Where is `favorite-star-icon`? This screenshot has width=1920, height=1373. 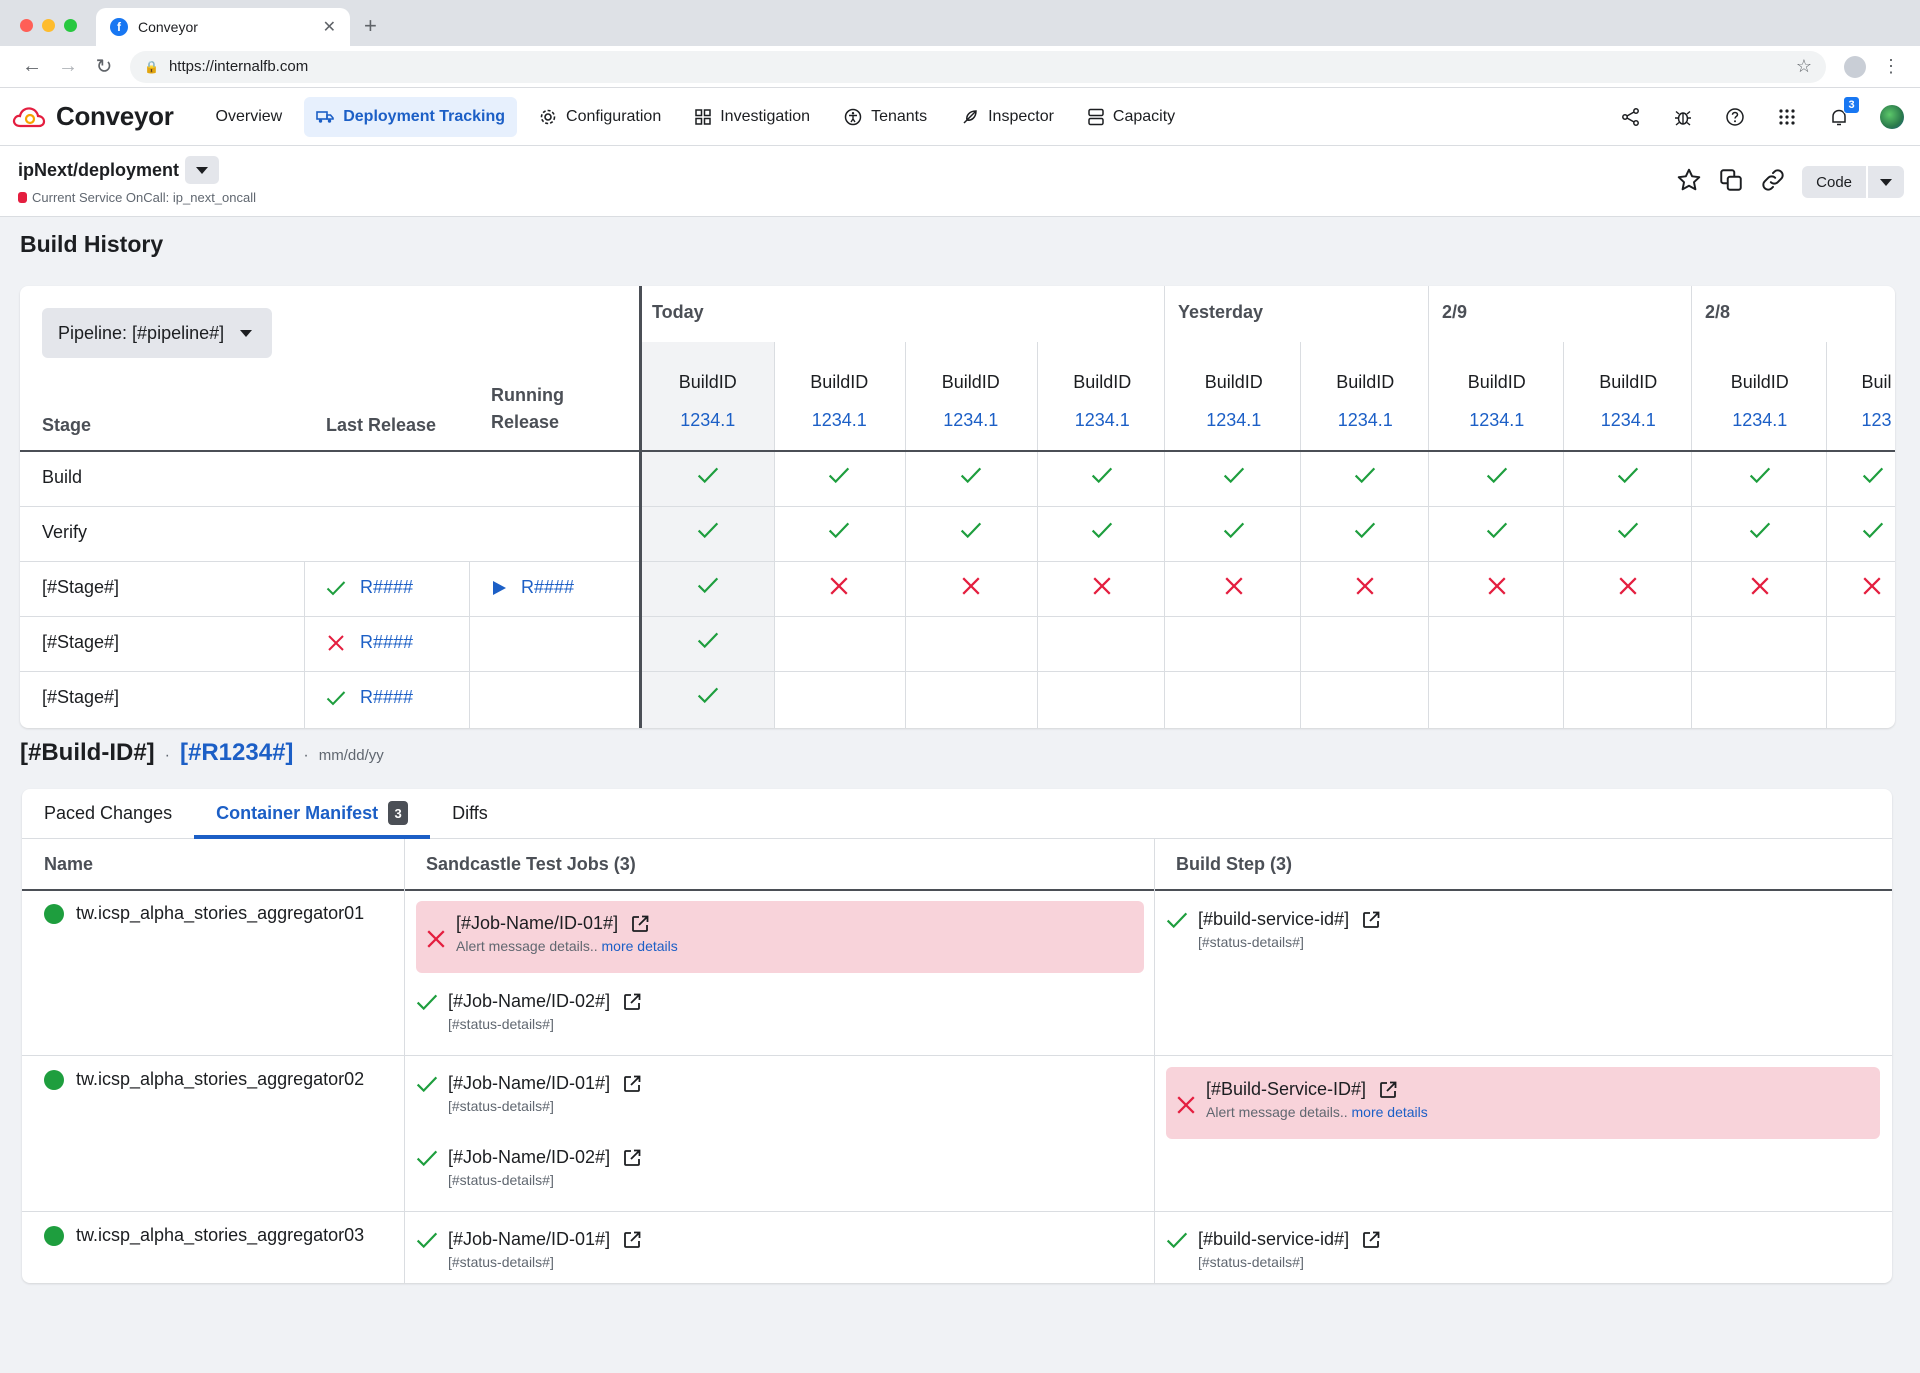 favorite-star-icon is located at coordinates (1689, 182).